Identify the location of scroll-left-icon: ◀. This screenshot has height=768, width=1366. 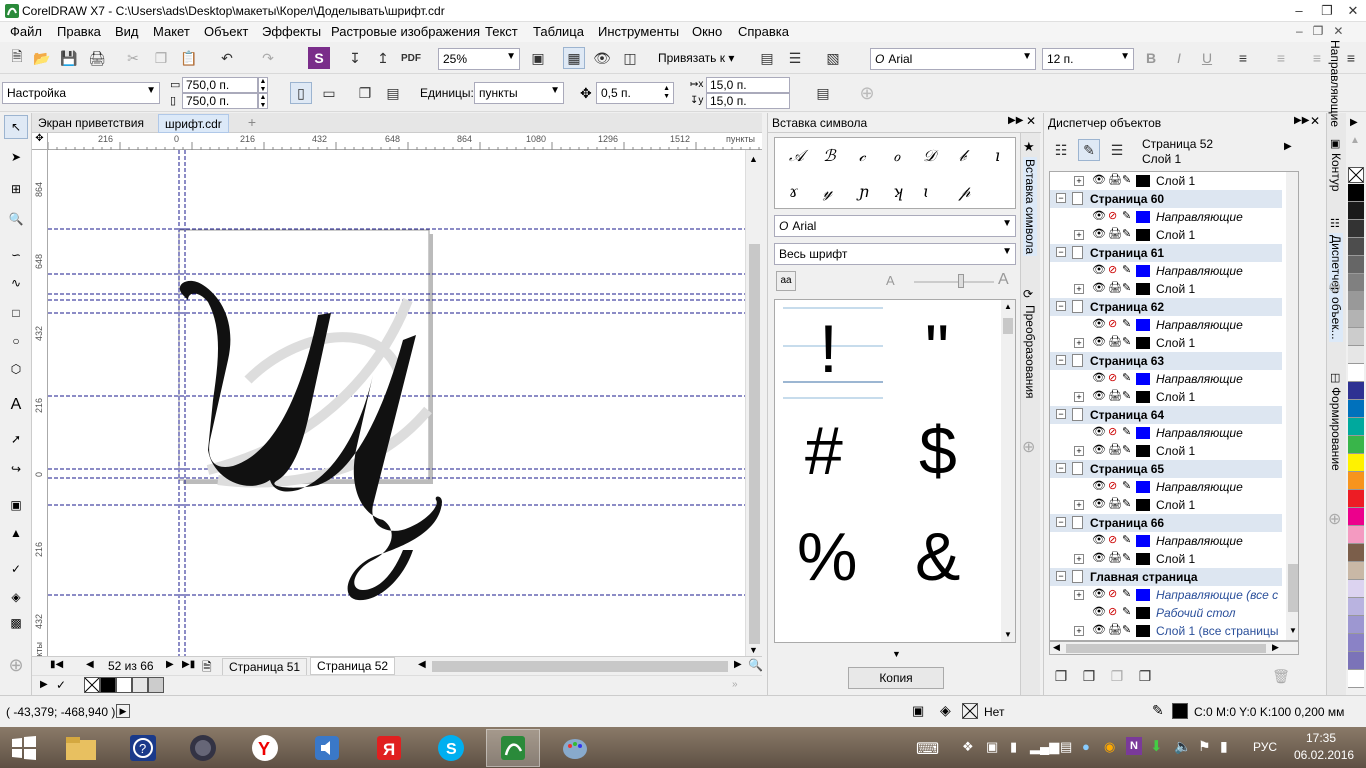
(422, 664).